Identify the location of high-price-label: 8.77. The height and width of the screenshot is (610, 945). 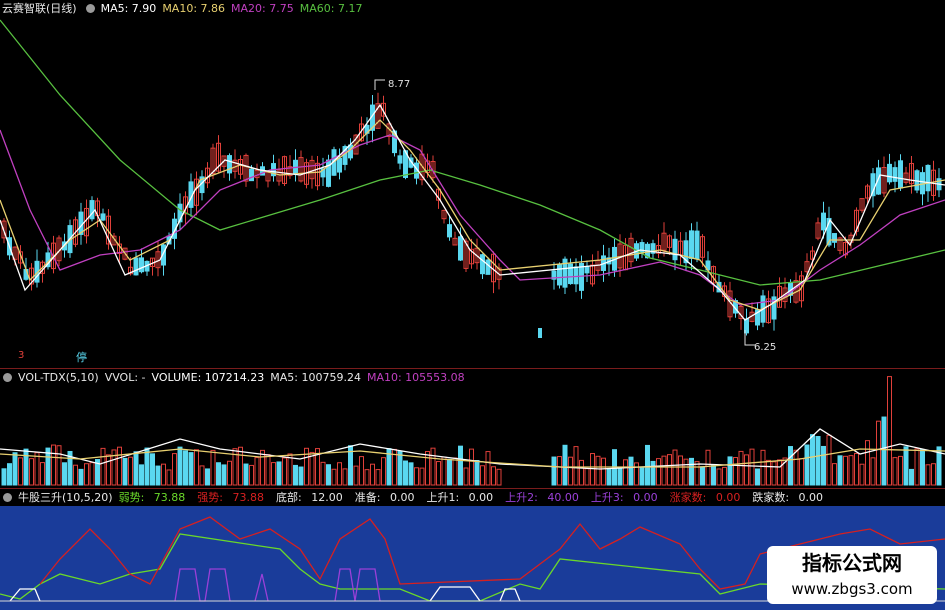
(399, 84).